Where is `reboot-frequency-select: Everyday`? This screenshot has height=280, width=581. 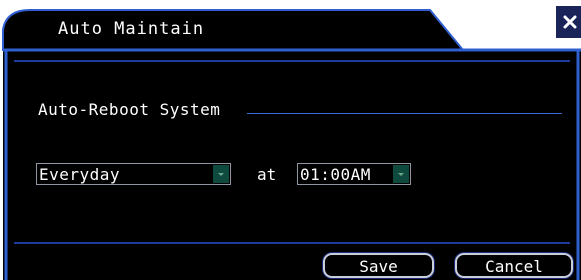
reboot-frequency-select: Everyday is located at coordinates (133, 174).